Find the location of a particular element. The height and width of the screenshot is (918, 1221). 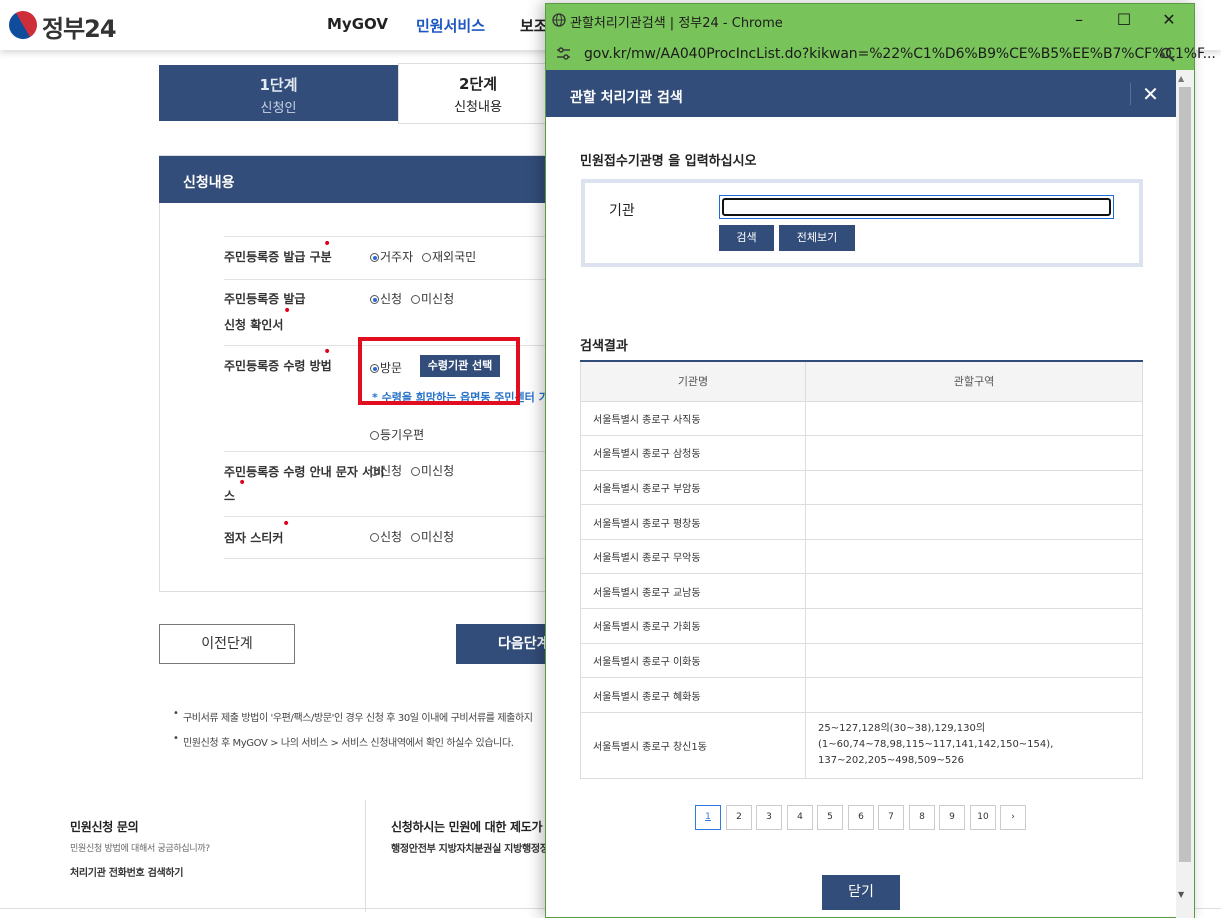

next-step-button: 다음단계 is located at coordinates (507, 644).